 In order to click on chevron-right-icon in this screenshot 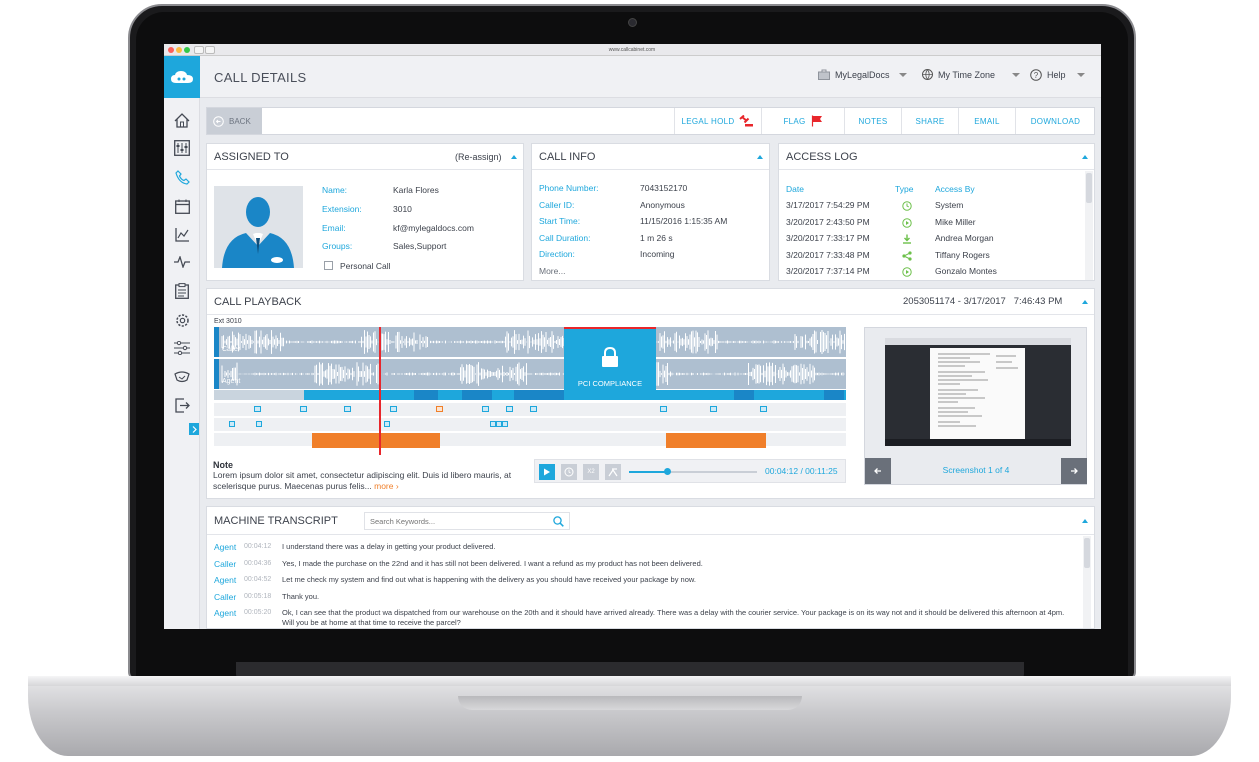, I will do `click(194, 429)`.